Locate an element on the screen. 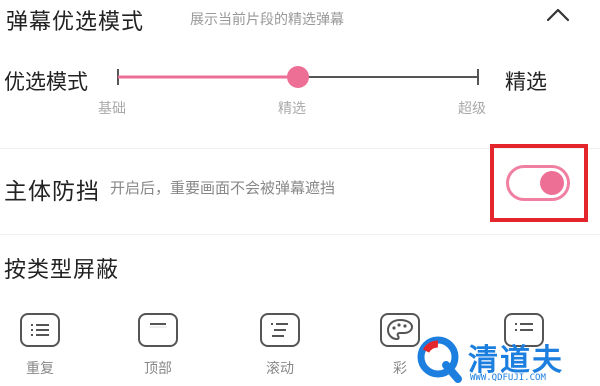 This screenshot has width=600, height=386. block-by-type-title: 按类型屏蔽 is located at coordinates (62, 270).